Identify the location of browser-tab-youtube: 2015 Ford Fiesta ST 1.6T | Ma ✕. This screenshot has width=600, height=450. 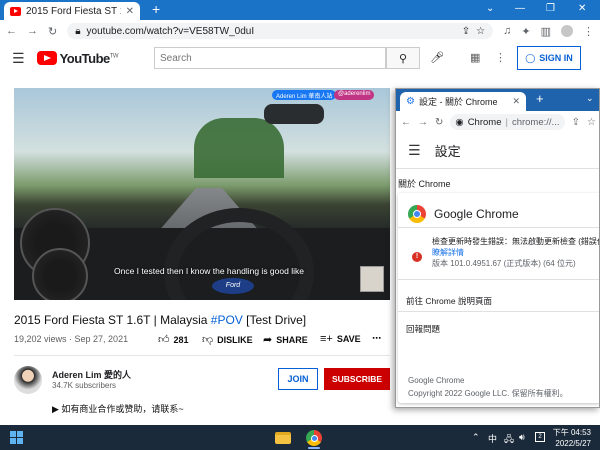
(72, 11).